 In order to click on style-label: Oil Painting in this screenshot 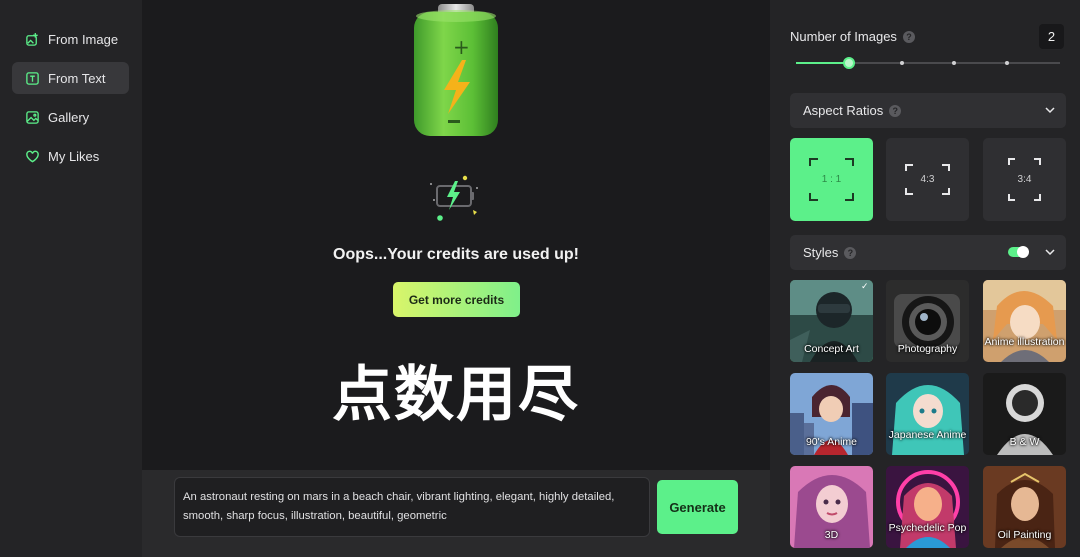, I will do `click(1024, 535)`.